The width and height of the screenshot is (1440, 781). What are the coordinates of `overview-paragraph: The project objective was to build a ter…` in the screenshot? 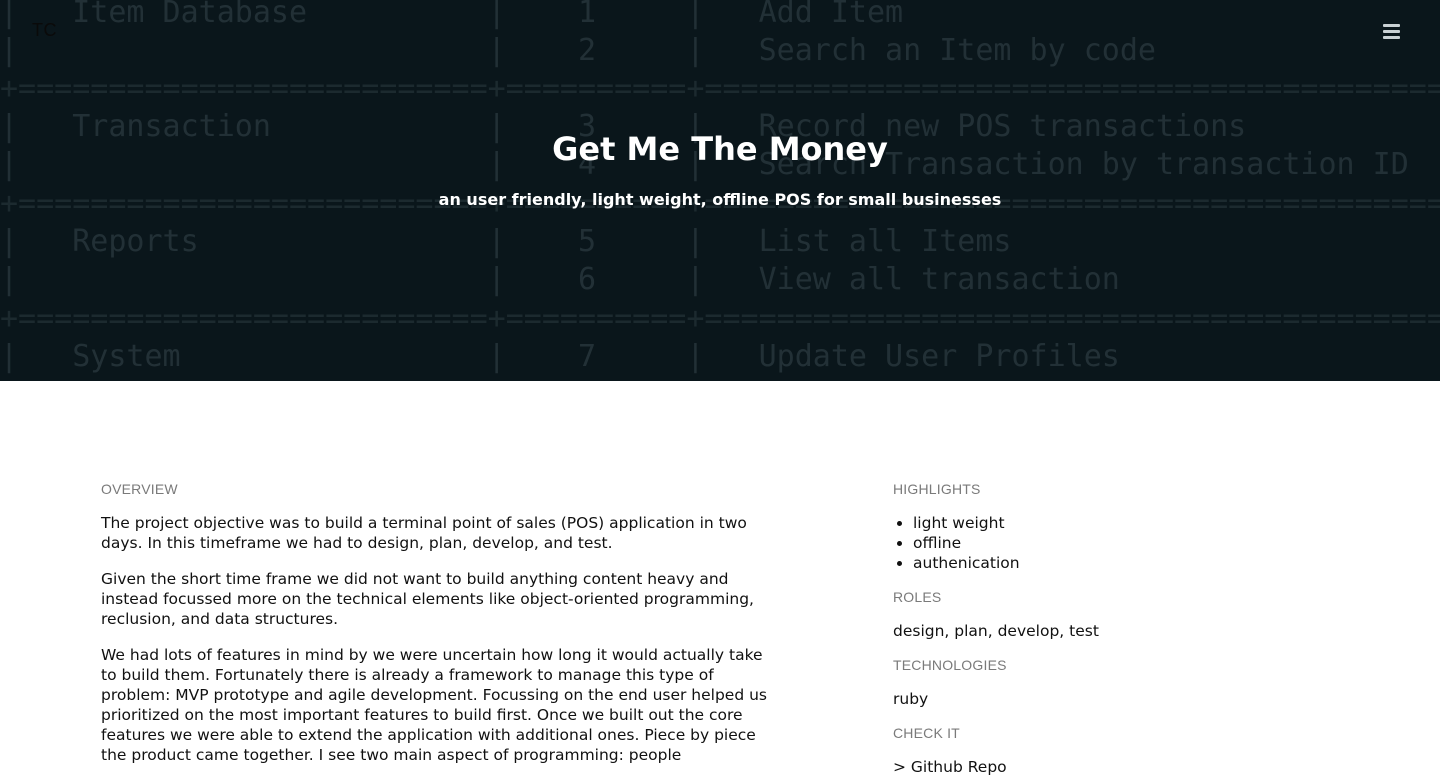 It's located at (424, 533).